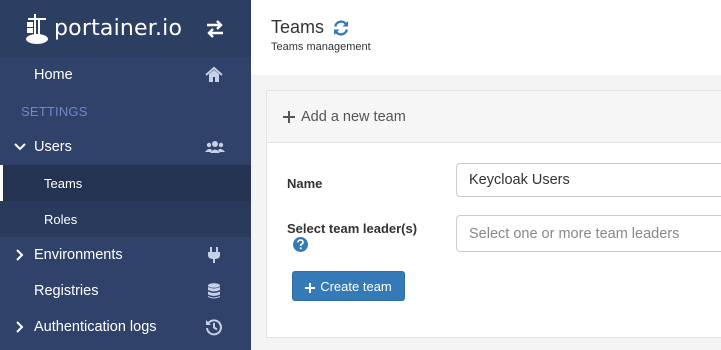 The image size is (721, 350). Describe the element at coordinates (214, 291) in the screenshot. I see `database-icon` at that location.